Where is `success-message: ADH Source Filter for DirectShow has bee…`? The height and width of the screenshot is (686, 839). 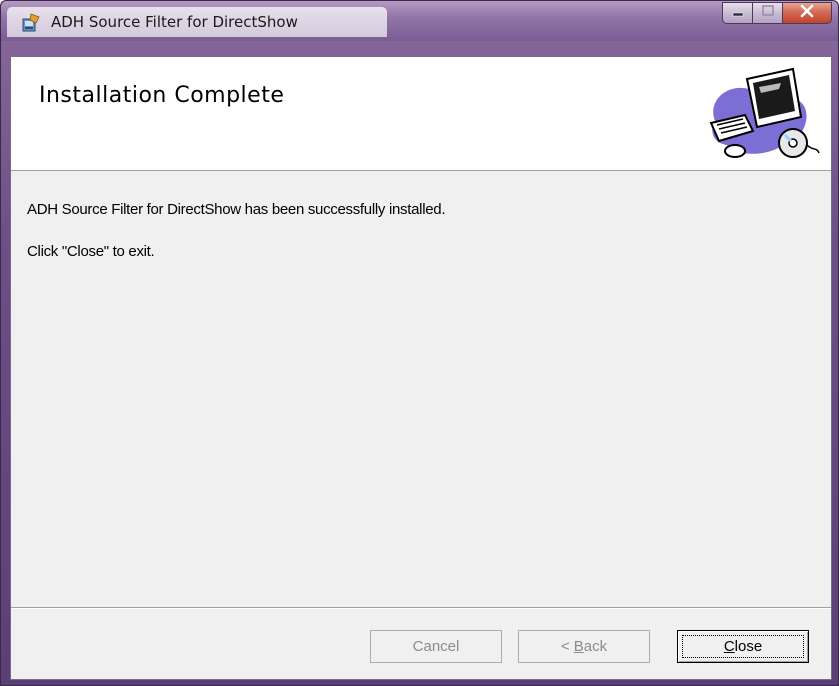 success-message: ADH Source Filter for DirectShow has bee… is located at coordinates (236, 209).